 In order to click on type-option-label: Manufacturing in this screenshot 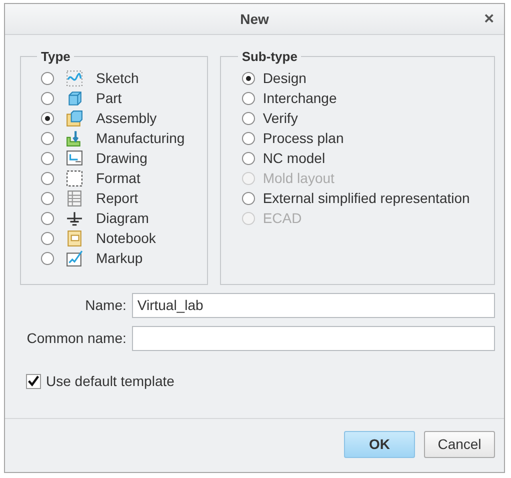, I will do `click(140, 138)`.